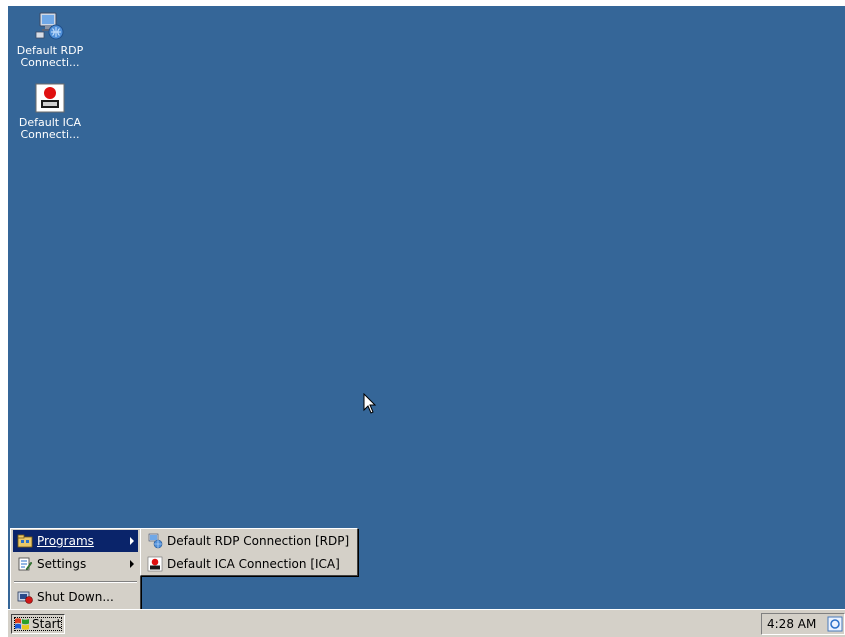 Image resolution: width=845 pixels, height=637 pixels. I want to click on taskbar-clock: 4:28 AM, so click(791, 624).